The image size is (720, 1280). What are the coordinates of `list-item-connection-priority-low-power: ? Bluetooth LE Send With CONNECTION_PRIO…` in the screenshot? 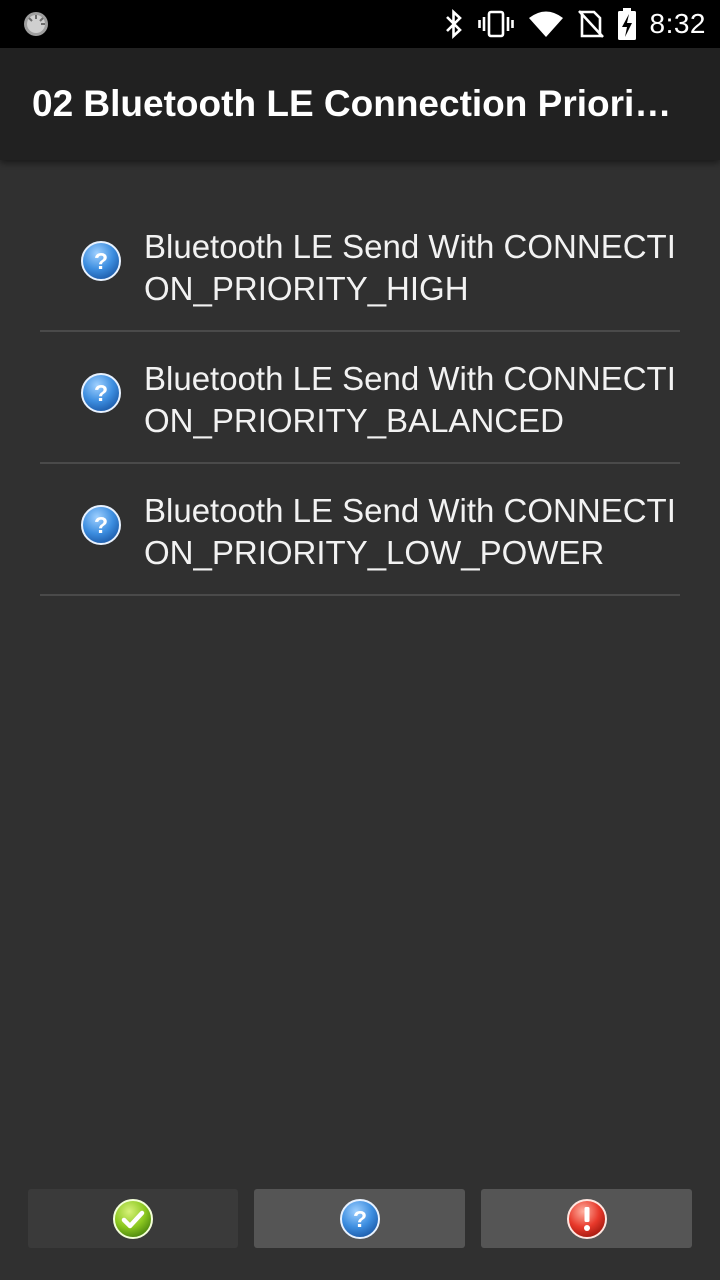 It's located at (360, 530).